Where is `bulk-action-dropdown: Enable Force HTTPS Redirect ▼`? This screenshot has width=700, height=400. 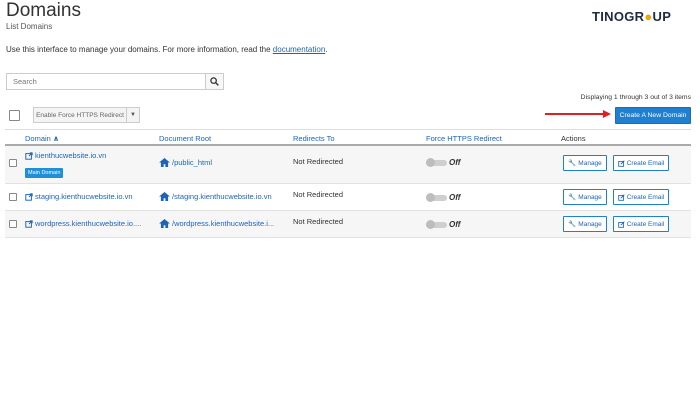
bulk-action-dropdown: Enable Force HTTPS Redirect ▼ is located at coordinates (86, 115).